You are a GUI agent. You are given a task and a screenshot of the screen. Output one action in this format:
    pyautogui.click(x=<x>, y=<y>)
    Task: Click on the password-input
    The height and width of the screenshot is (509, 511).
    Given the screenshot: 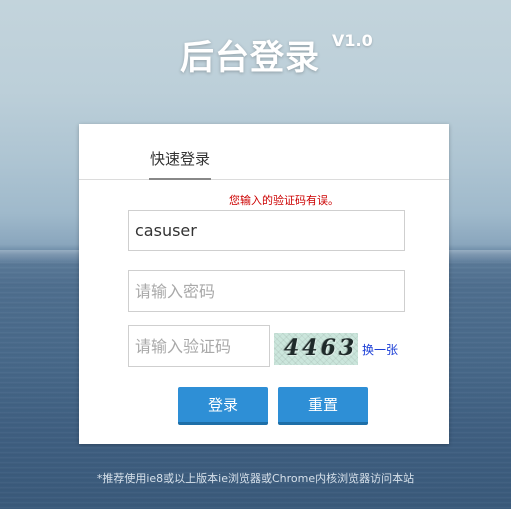 What is the action you would take?
    pyautogui.click(x=266, y=291)
    